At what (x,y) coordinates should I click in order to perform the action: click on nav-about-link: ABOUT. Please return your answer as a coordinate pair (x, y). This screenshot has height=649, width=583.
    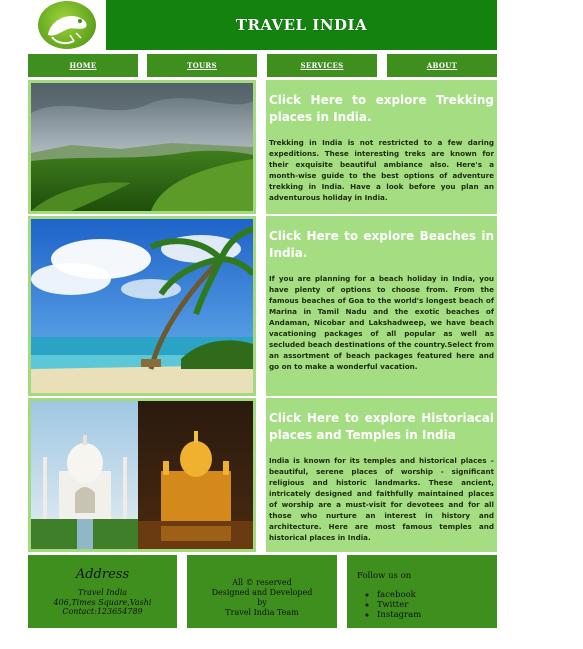
    Looking at the image, I should click on (442, 65).